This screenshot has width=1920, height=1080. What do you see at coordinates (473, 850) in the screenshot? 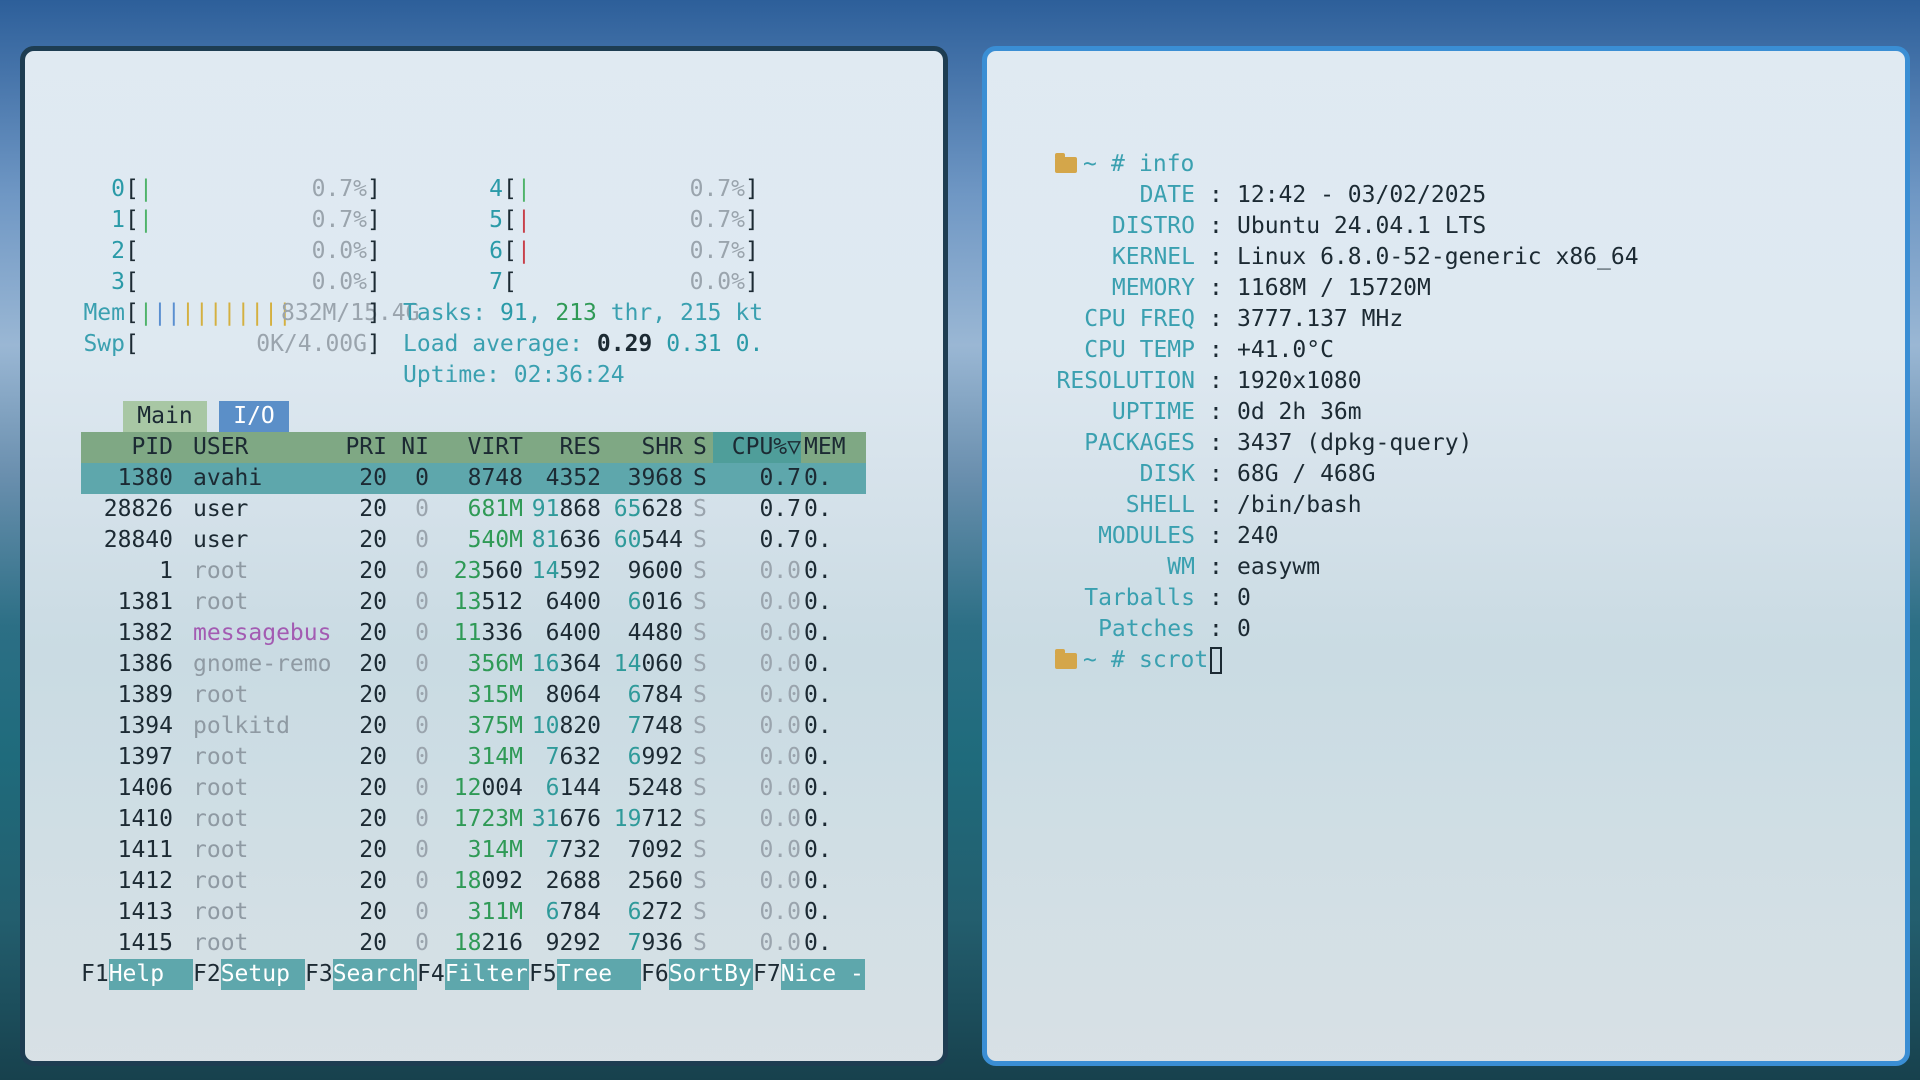
I see `table-row: 1411 root 20 0 314M 7732 7092 S 0.0 0.` at bounding box center [473, 850].